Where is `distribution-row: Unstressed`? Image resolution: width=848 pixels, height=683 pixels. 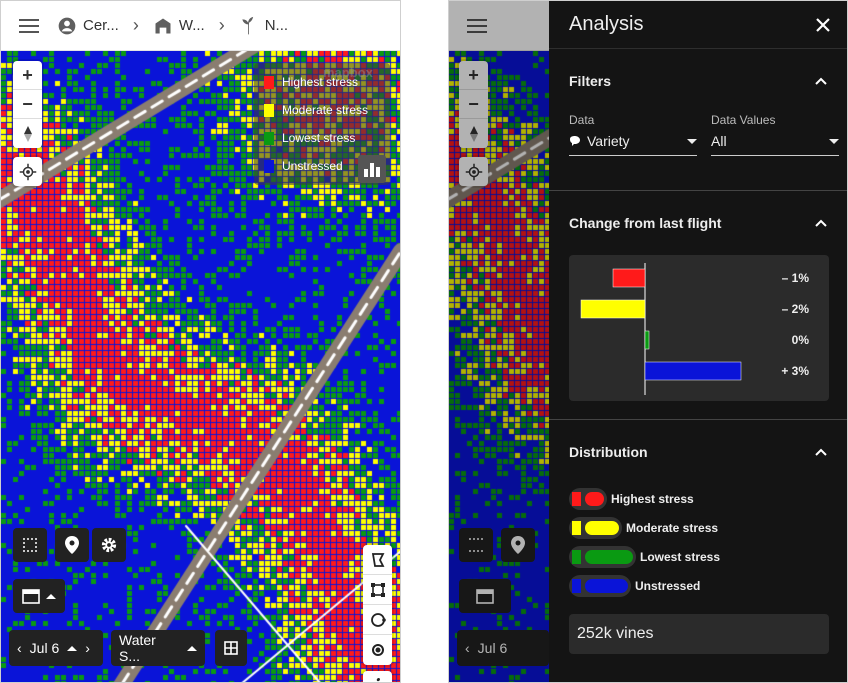
distribution-row: Unstressed is located at coordinates (699, 585).